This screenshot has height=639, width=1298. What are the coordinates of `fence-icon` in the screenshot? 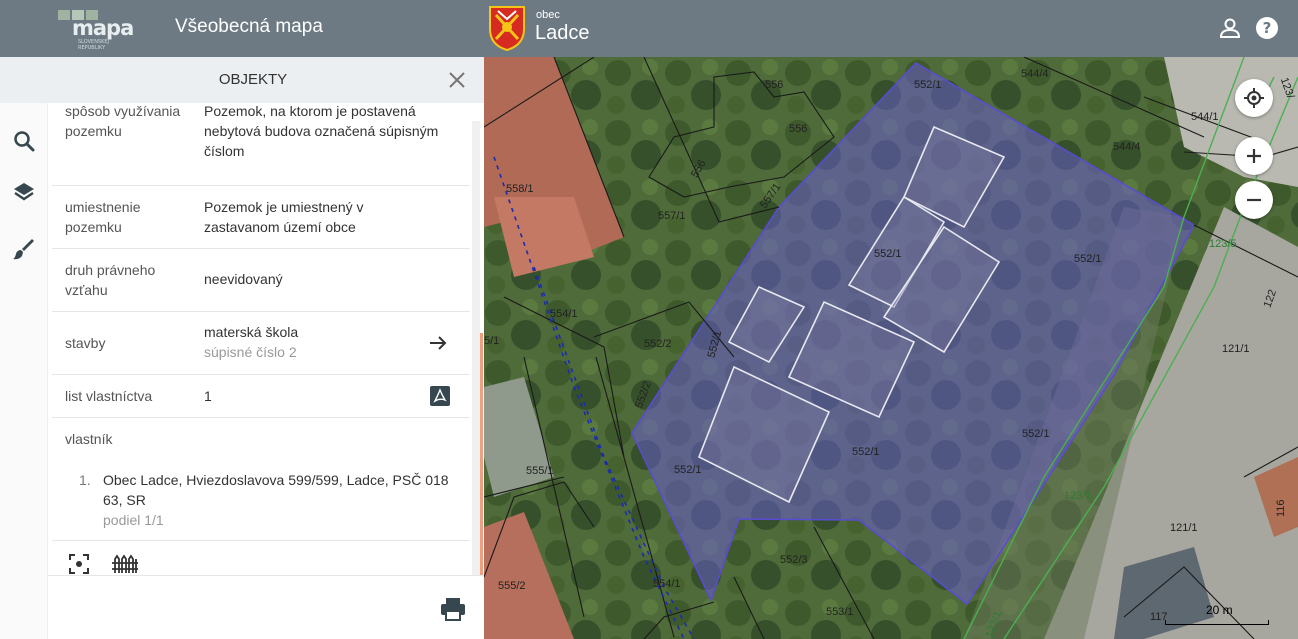 It's located at (125, 564).